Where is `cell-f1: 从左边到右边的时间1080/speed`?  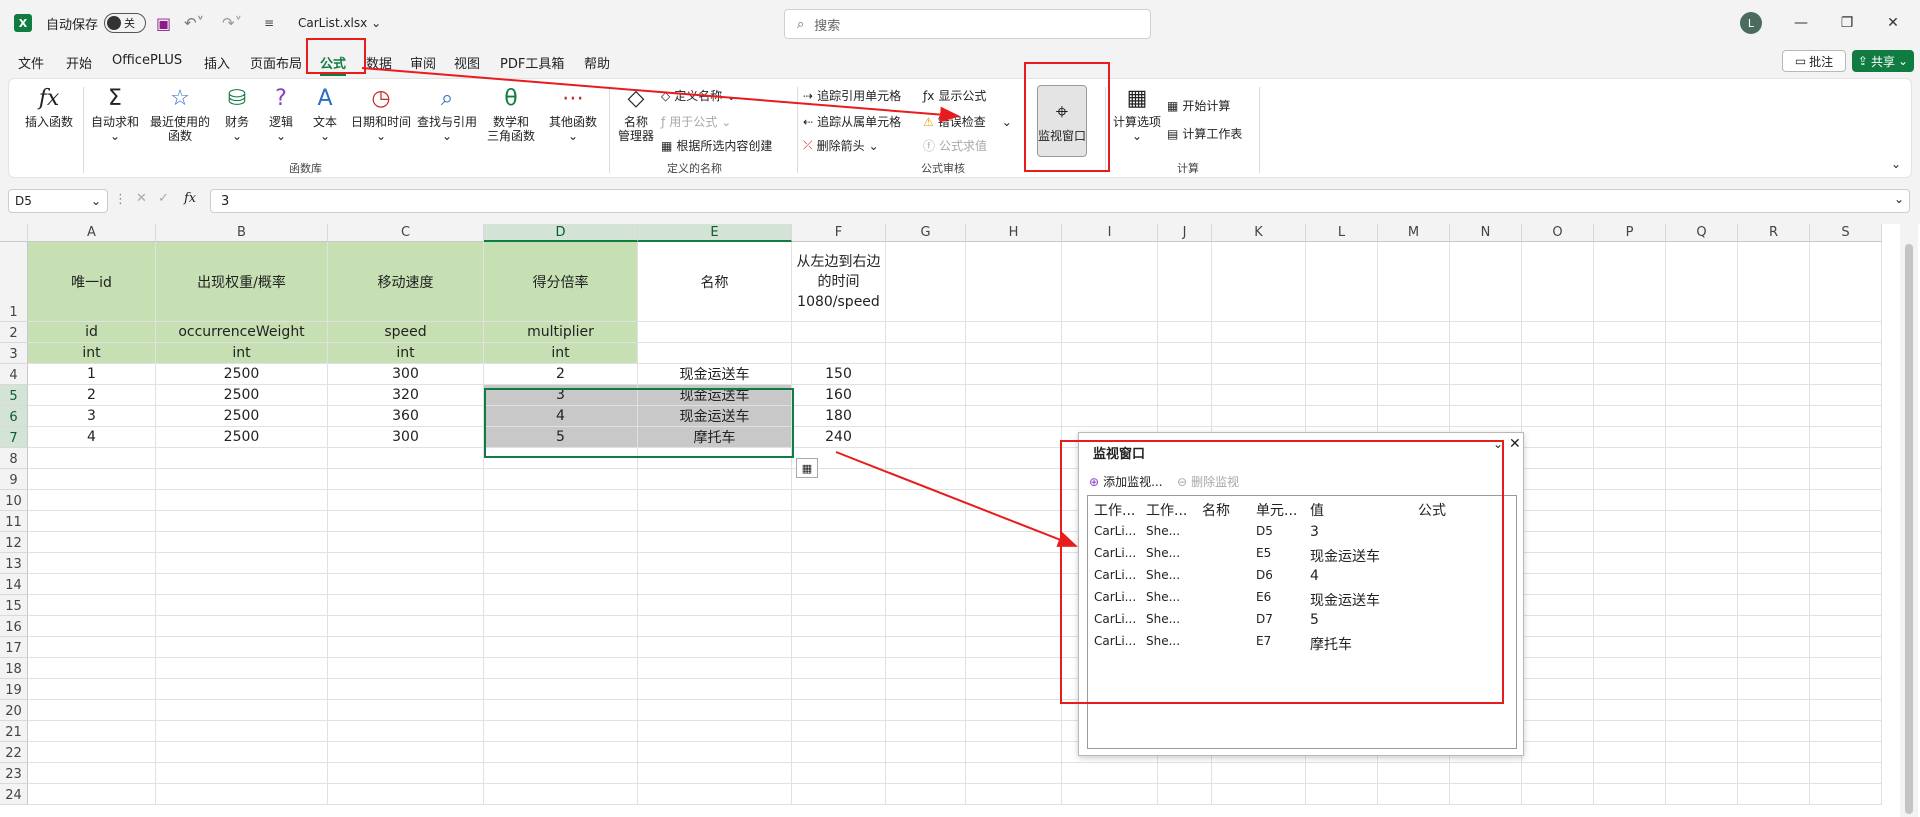 cell-f1: 从左边到右边的时间1080/speed is located at coordinates (839, 282).